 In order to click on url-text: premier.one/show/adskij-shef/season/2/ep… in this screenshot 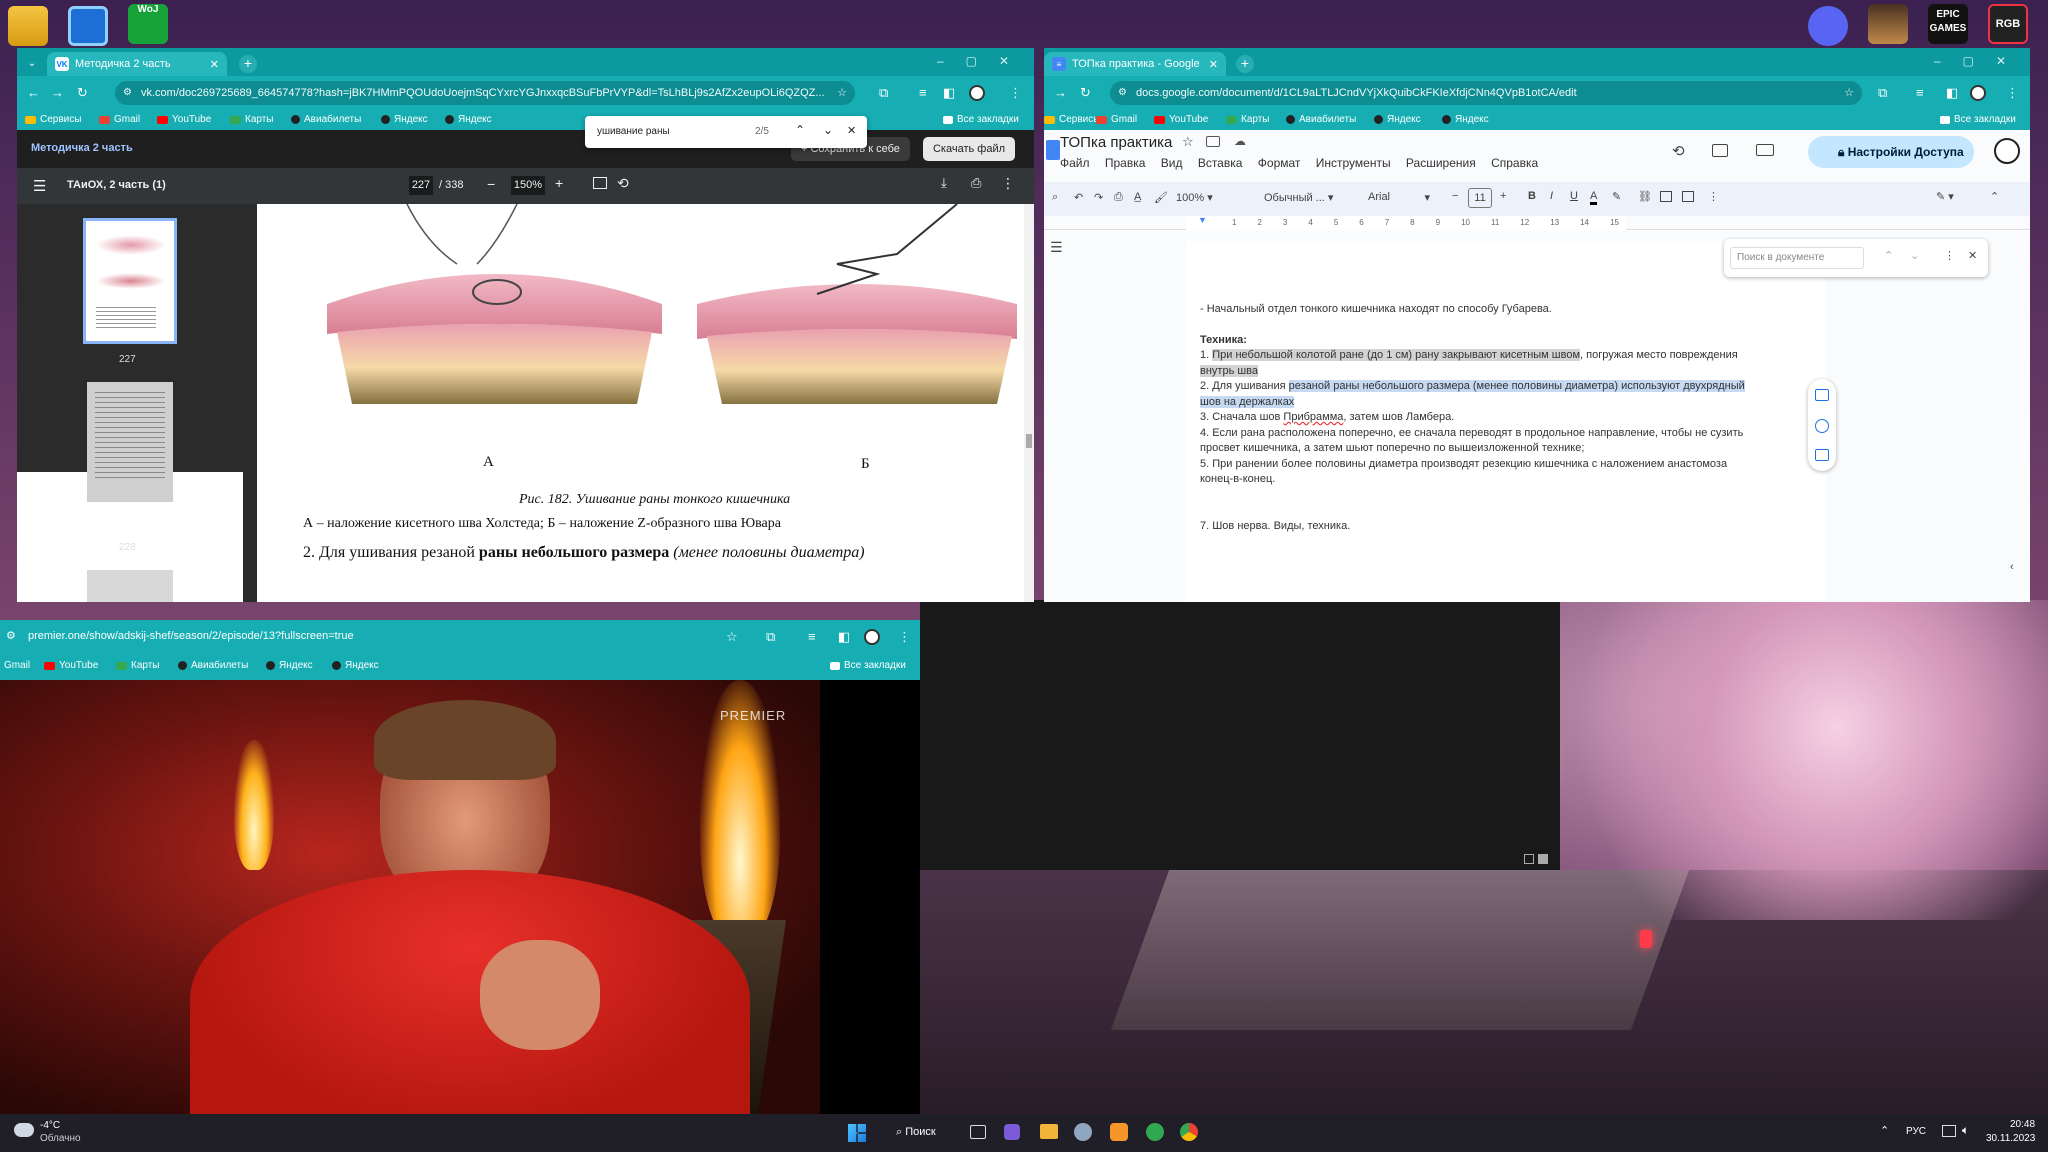, I will do `click(191, 636)`.